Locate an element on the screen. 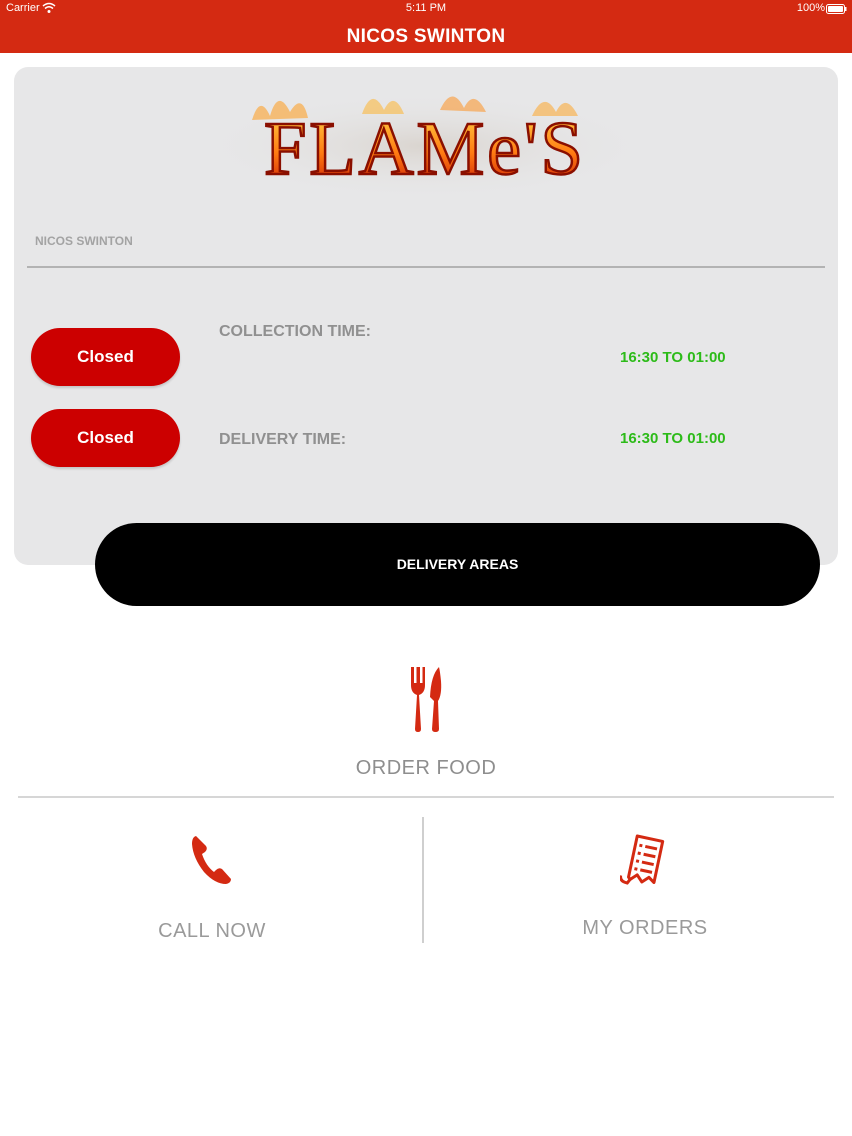 This screenshot has height=1136, width=852. status-bar: Carrier 5:11 PM 100% is located at coordinates (426, 9).